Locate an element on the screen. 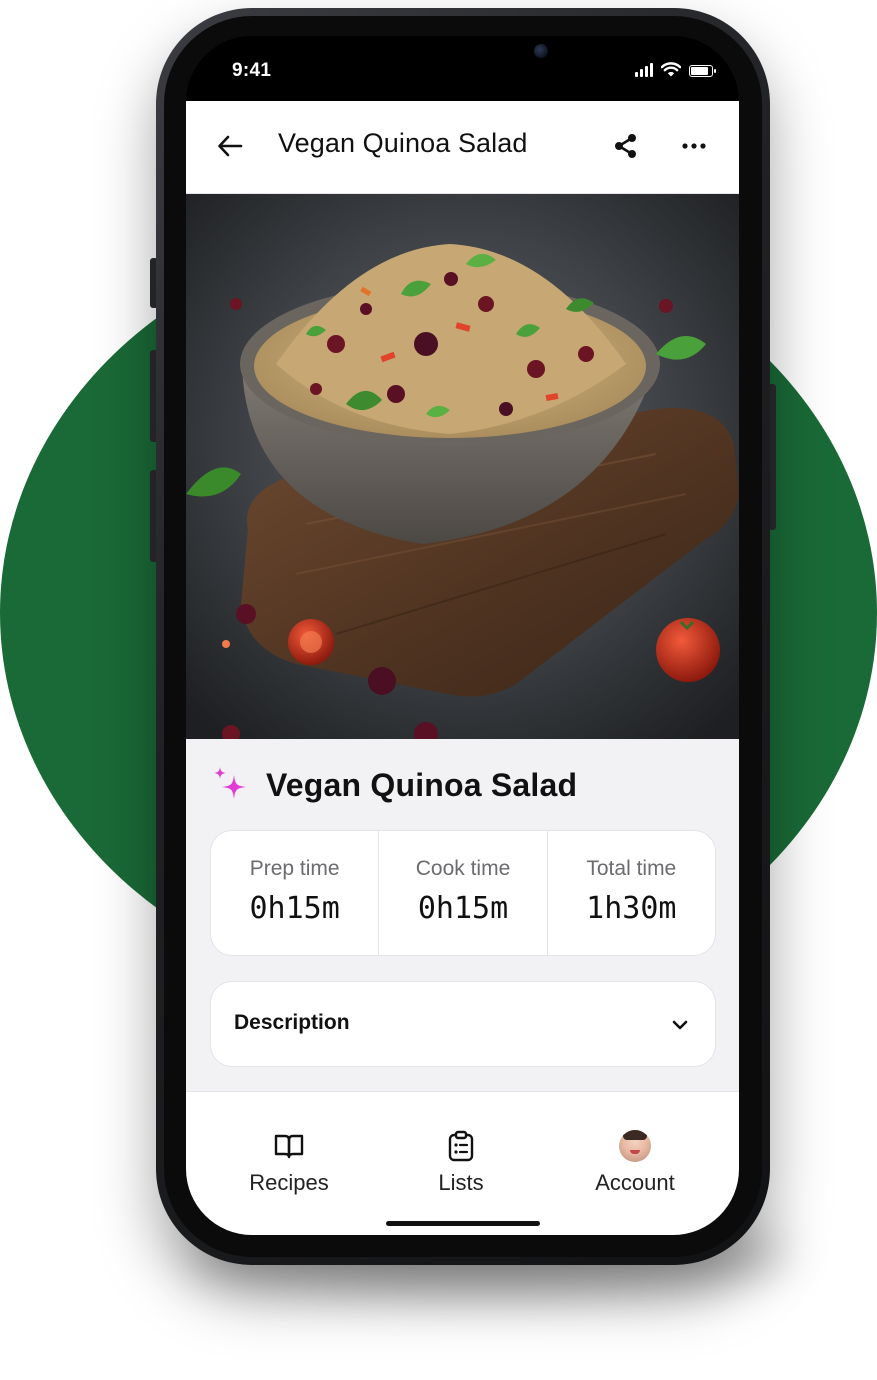 The height and width of the screenshot is (1380, 877). total-time-value: 1h30m is located at coordinates (631, 908).